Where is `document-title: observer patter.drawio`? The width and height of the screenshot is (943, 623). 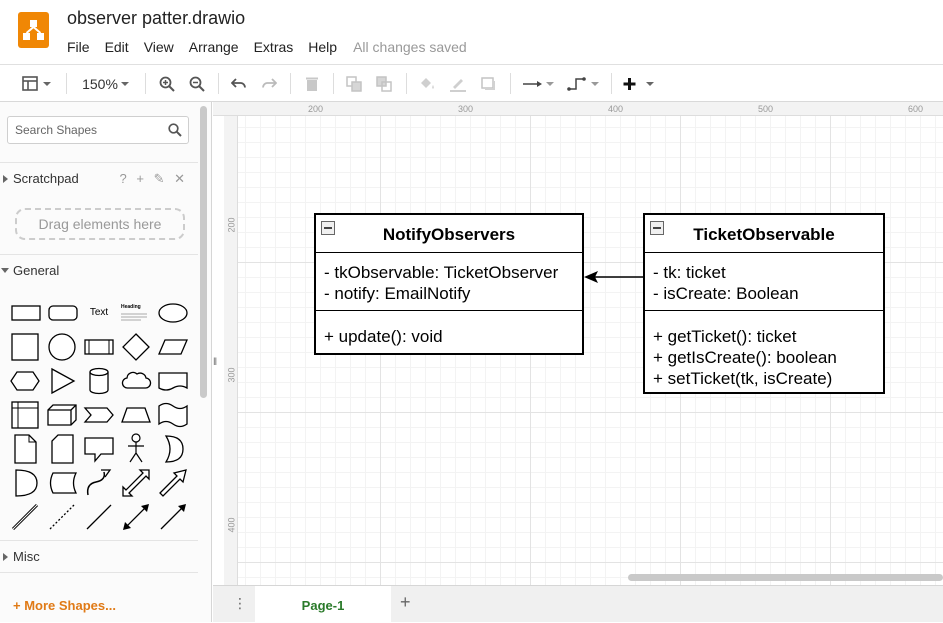
document-title: observer patter.drawio is located at coordinates (156, 18).